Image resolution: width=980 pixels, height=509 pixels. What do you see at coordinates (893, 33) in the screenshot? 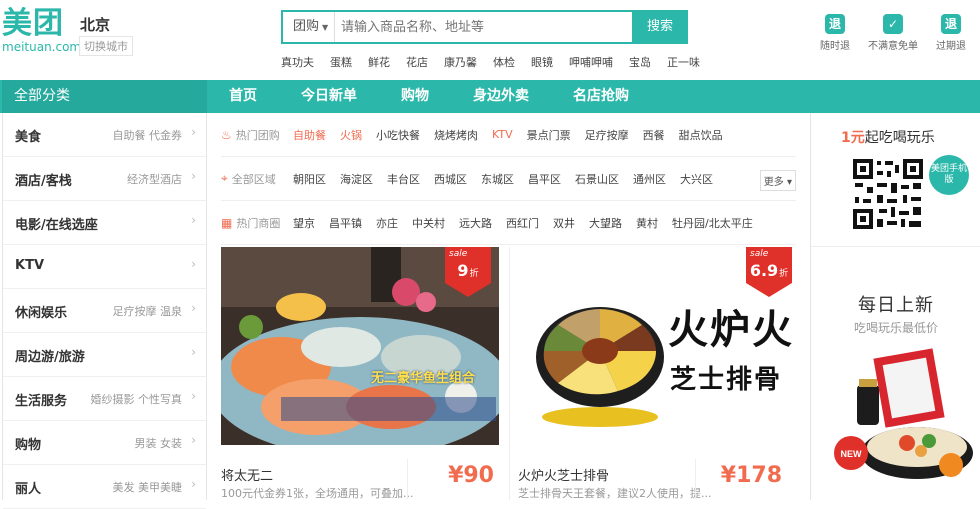
I see `badge-free-if-unsatisfied: ✓ 不满意免单` at bounding box center [893, 33].